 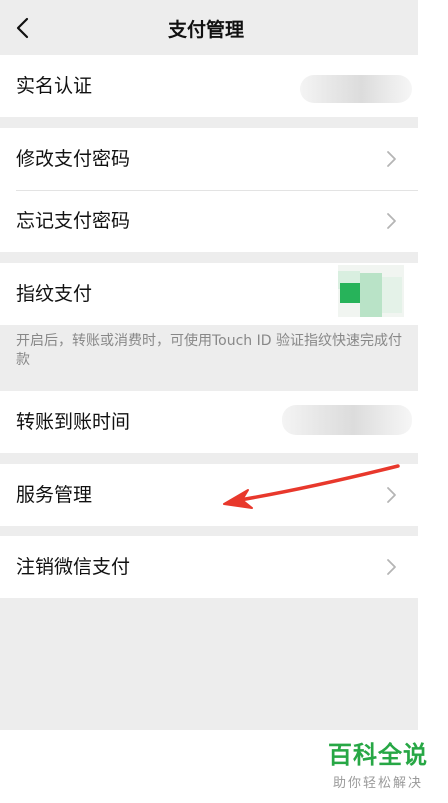 I want to click on watermark-logo: 百科全说 助你轻松解决, so click(x=378, y=767).